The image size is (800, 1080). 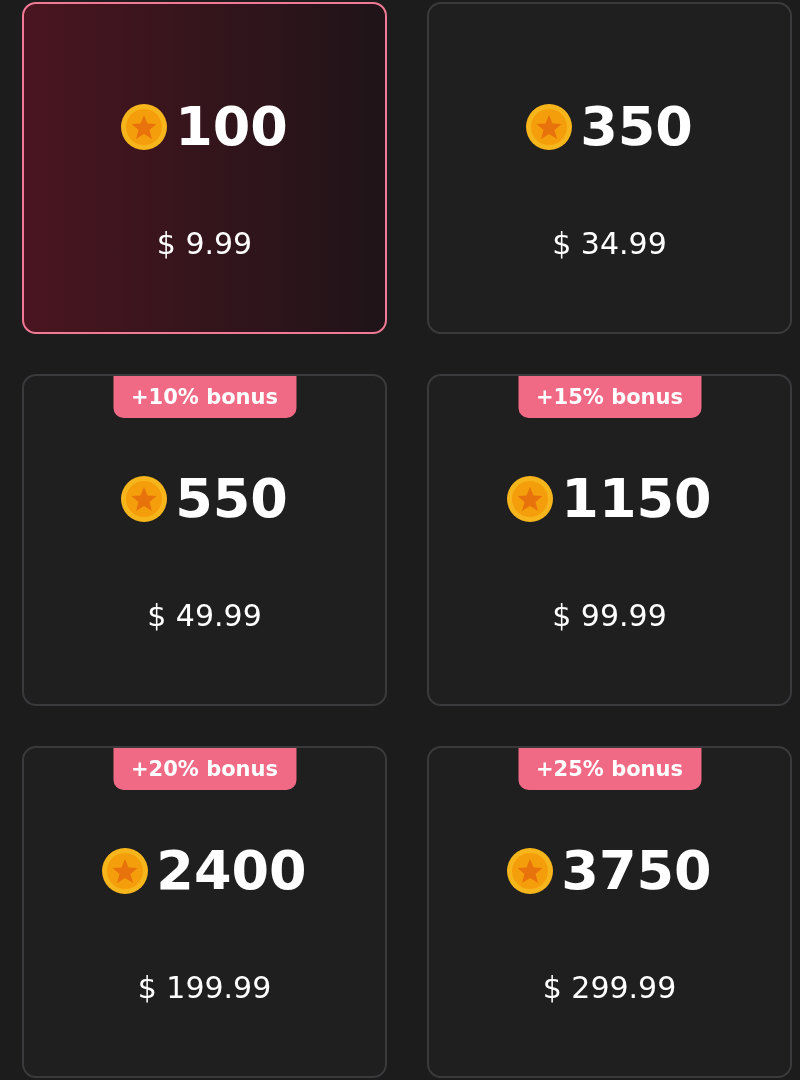 I want to click on coin-amount: 3750, so click(x=636, y=870).